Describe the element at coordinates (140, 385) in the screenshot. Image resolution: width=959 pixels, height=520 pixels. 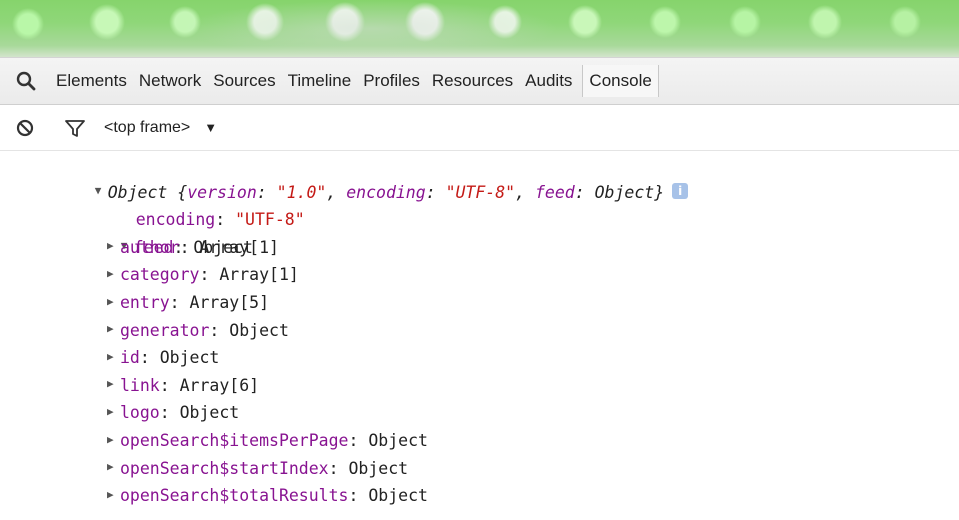
I see `property-key: link` at that location.